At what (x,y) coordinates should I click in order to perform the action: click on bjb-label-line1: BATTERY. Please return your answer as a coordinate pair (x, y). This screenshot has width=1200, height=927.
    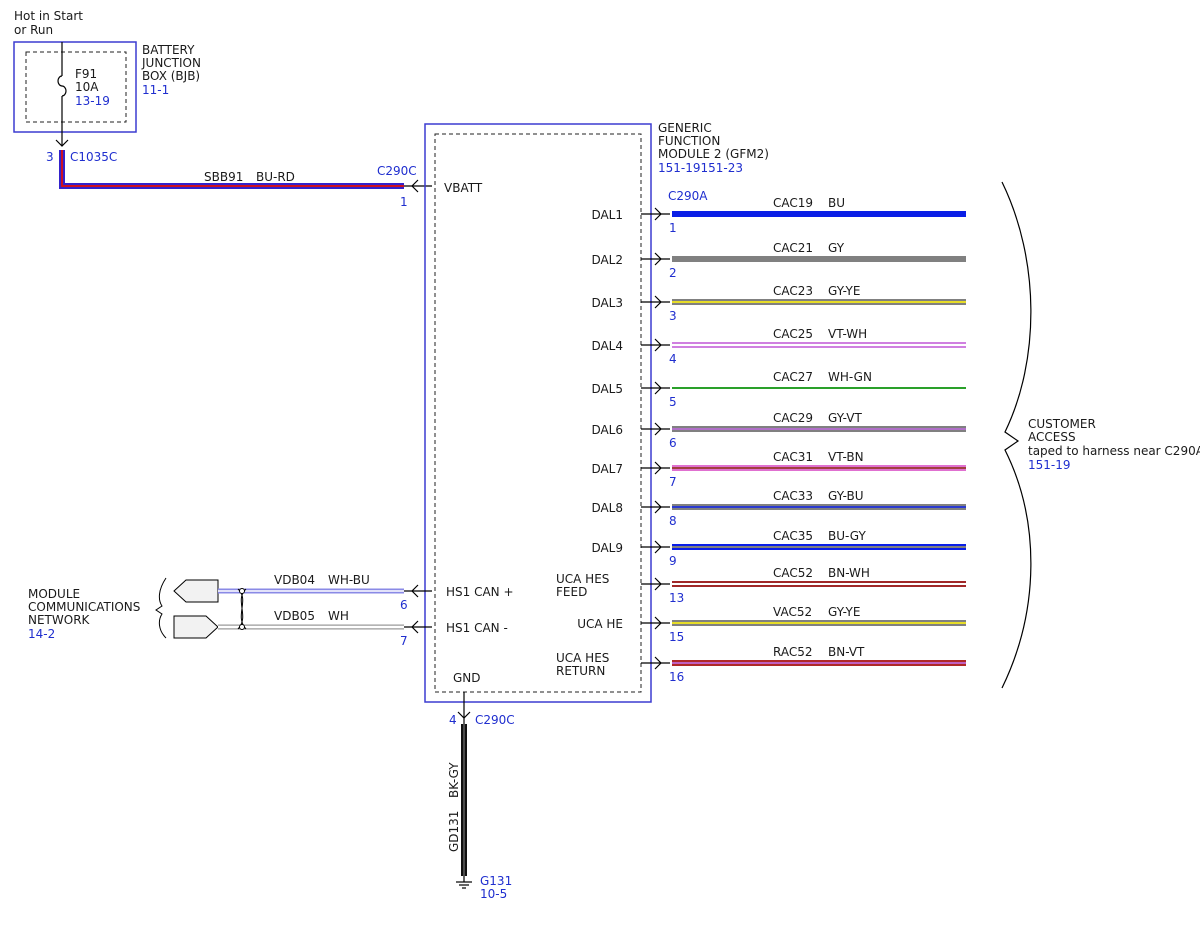
    Looking at the image, I should click on (168, 50).